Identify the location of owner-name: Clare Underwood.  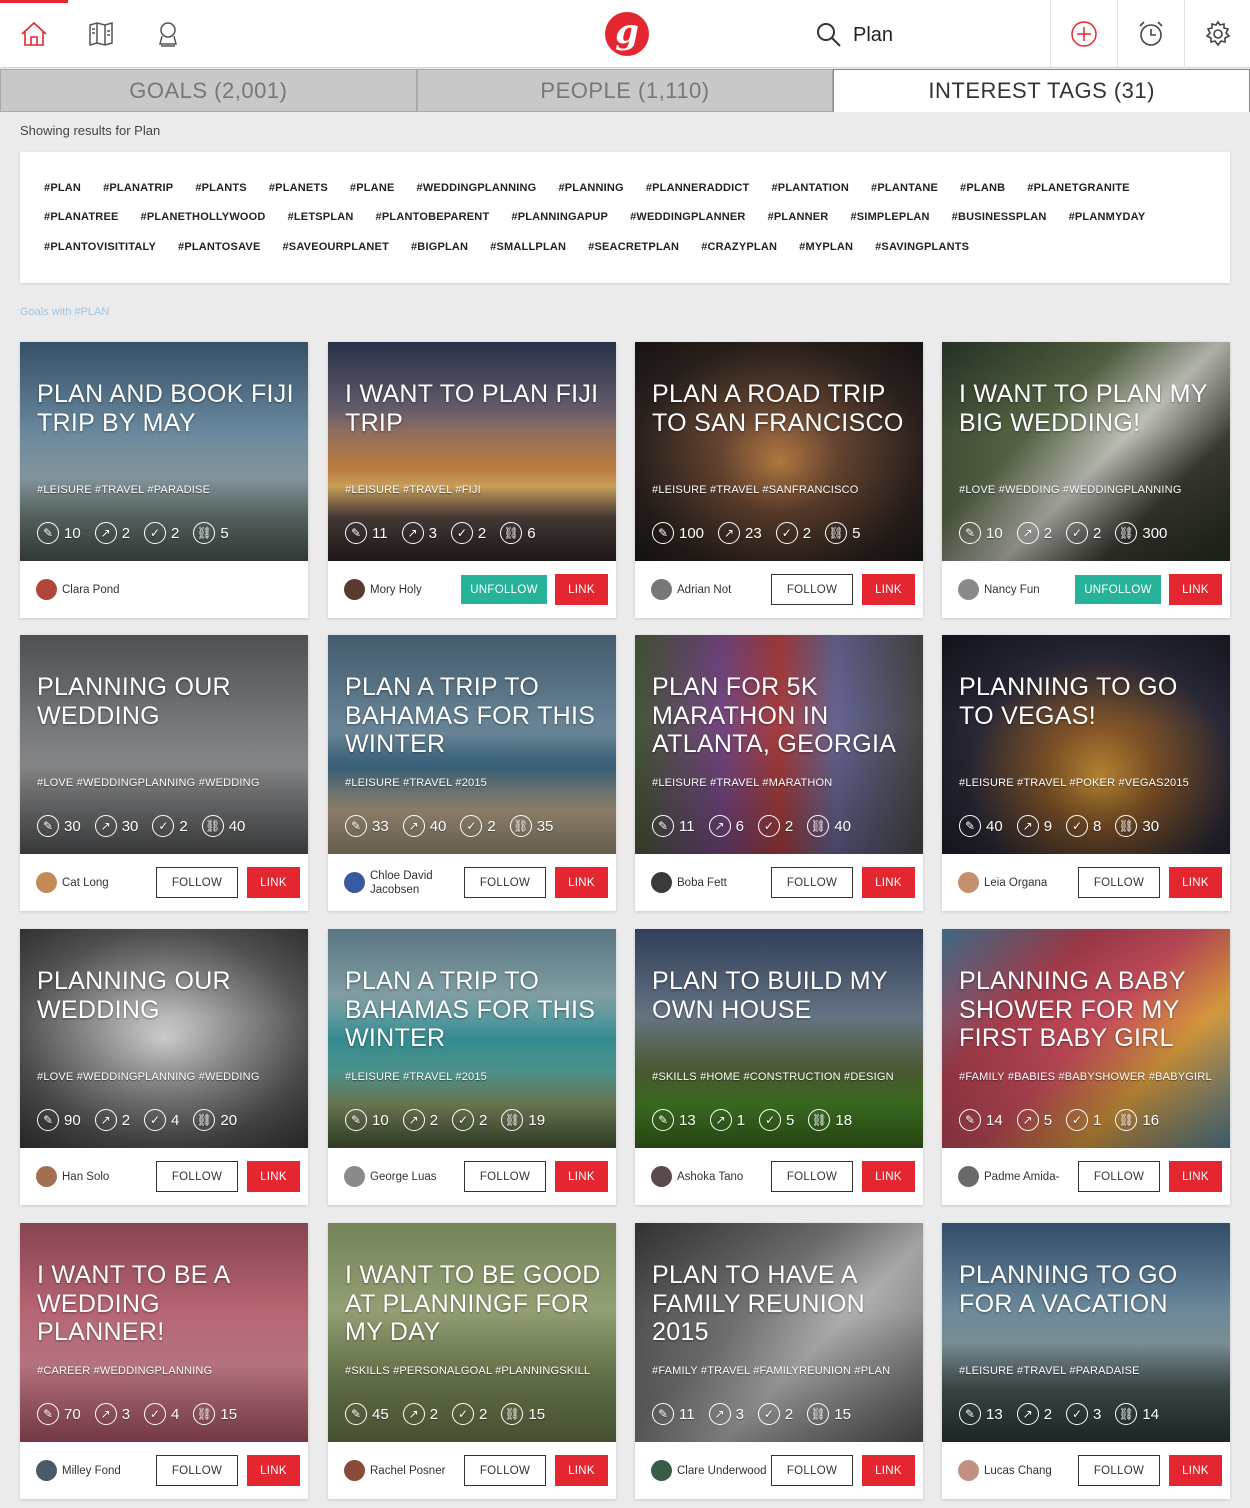
(724, 1471).